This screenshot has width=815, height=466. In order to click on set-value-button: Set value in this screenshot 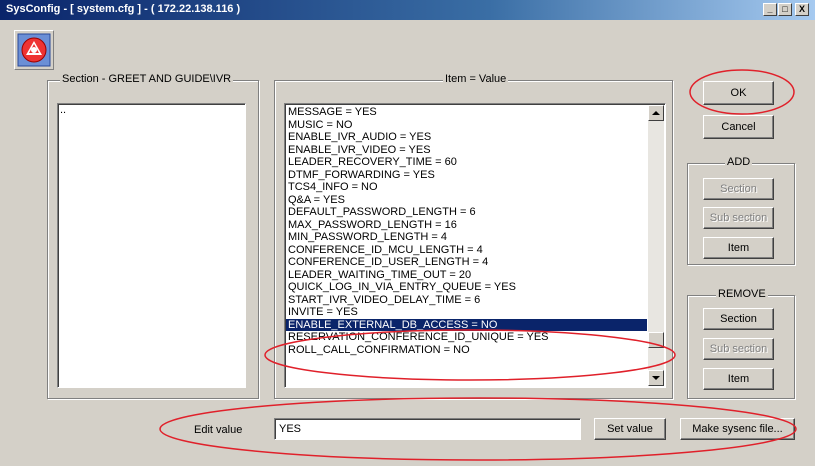, I will do `click(630, 429)`.